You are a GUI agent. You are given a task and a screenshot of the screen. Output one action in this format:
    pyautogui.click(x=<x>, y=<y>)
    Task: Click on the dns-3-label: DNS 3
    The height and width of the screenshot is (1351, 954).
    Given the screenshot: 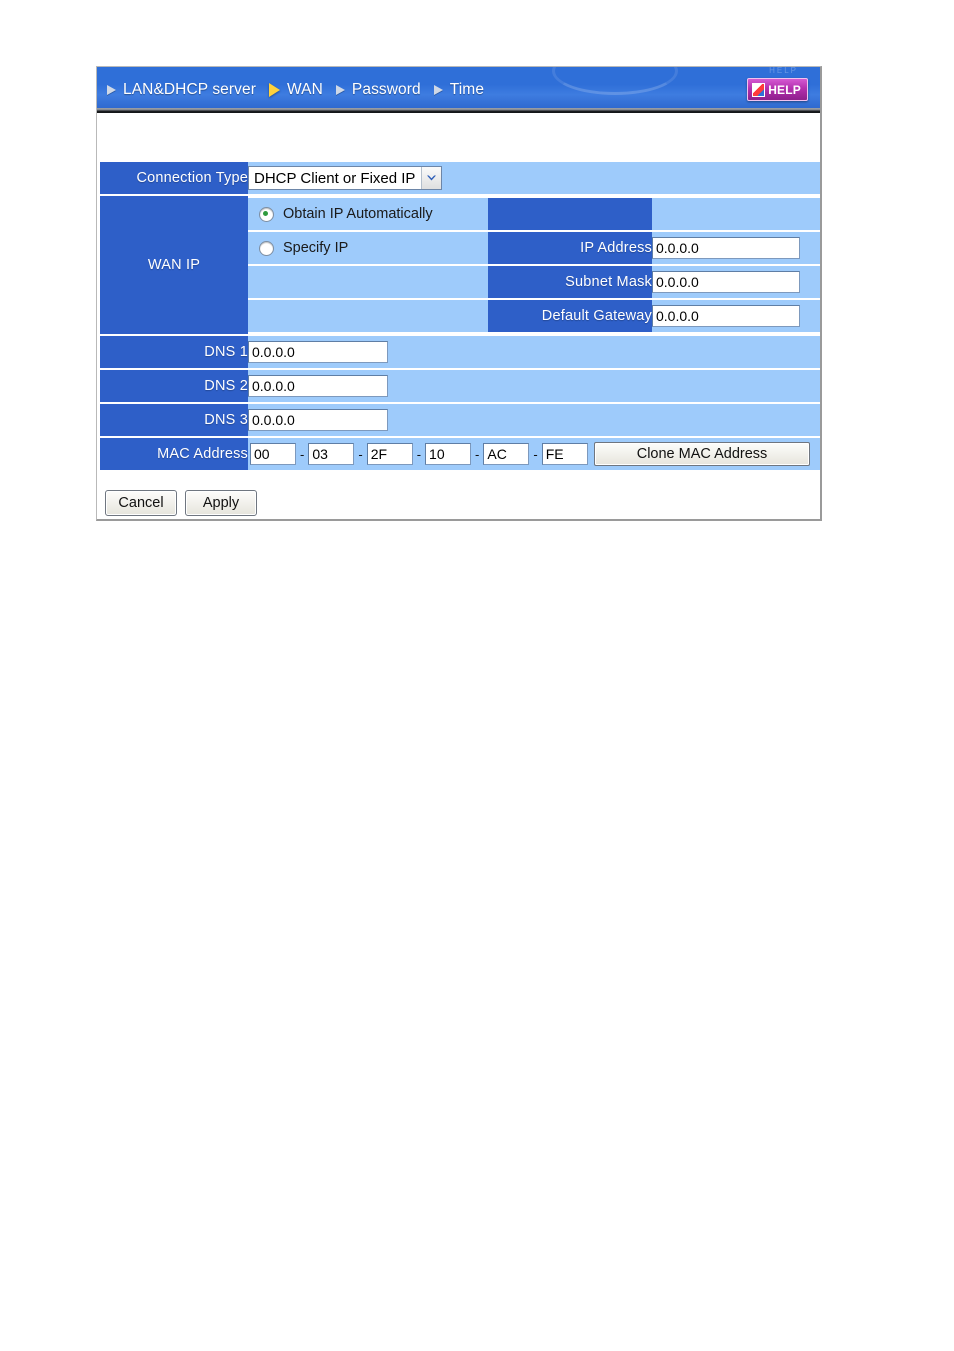 What is the action you would take?
    pyautogui.click(x=174, y=420)
    